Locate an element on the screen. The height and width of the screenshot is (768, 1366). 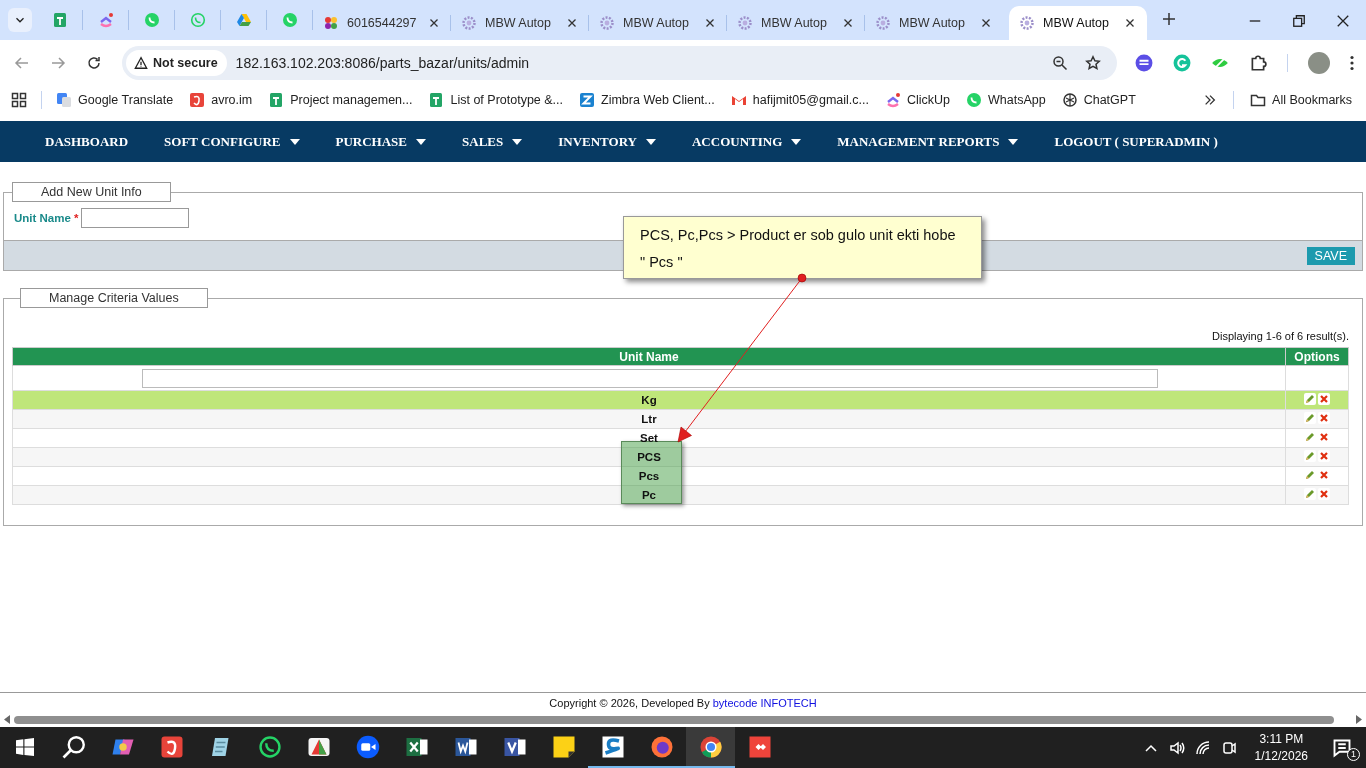
plus-icon is located at coordinates (1169, 19).